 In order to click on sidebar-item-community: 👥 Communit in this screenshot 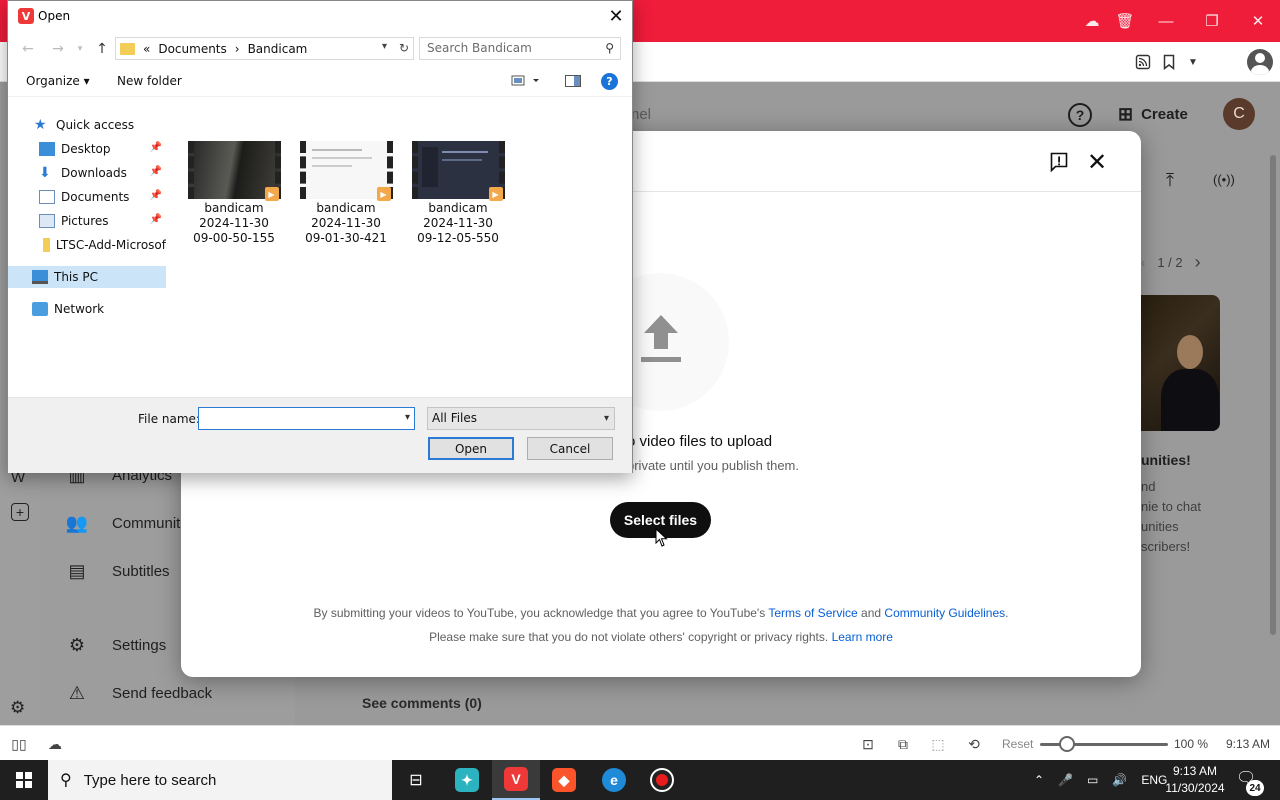, I will do `click(123, 523)`.